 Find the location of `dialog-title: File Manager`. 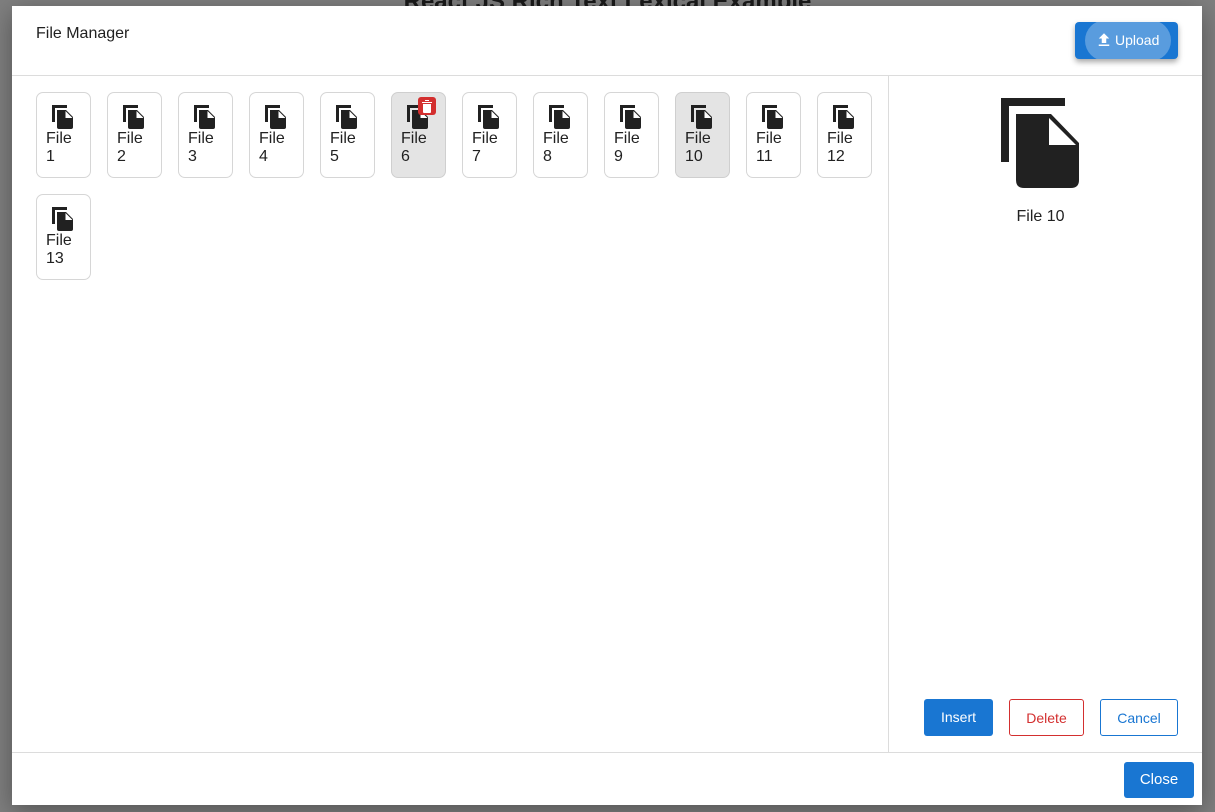

dialog-title: File Manager is located at coordinates (83, 33).